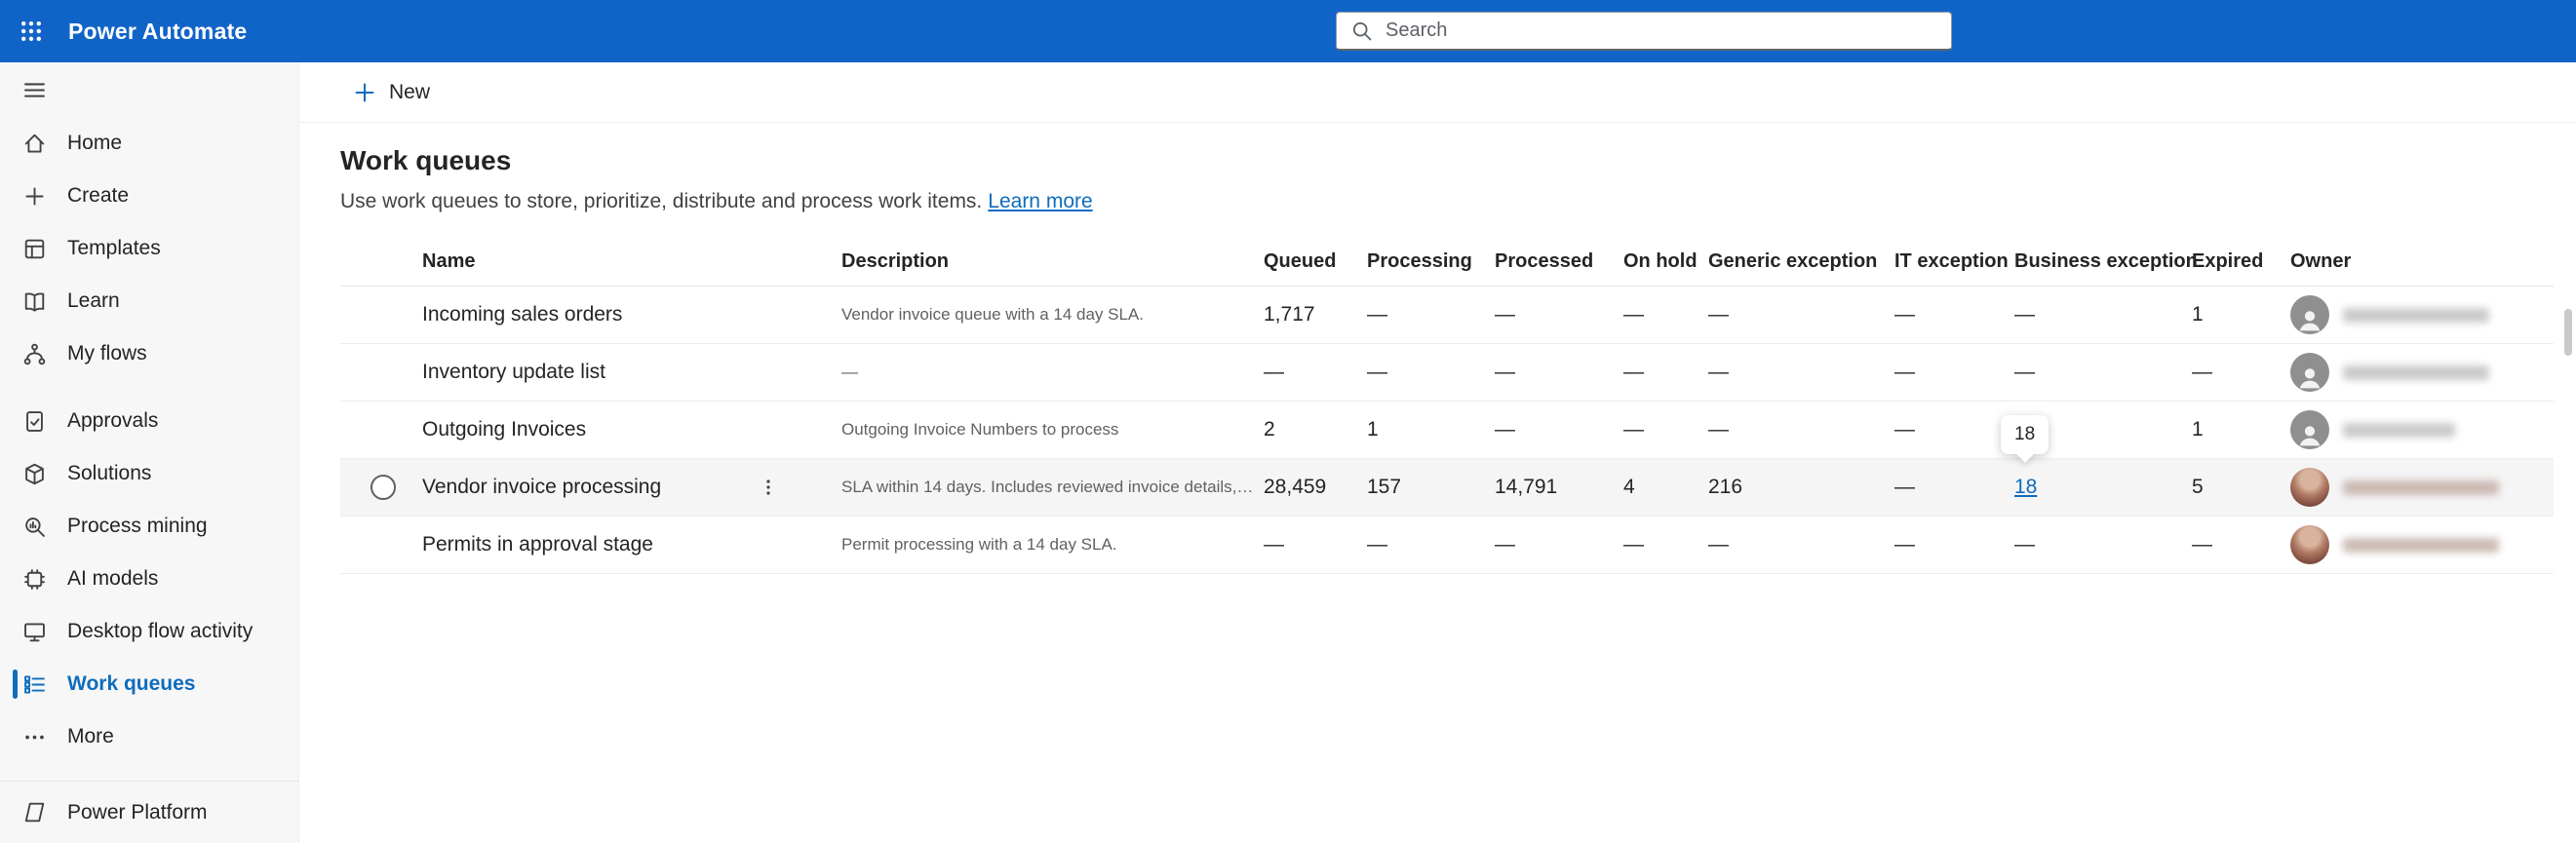  I want to click on sidebar-item-learn: Learn, so click(149, 301).